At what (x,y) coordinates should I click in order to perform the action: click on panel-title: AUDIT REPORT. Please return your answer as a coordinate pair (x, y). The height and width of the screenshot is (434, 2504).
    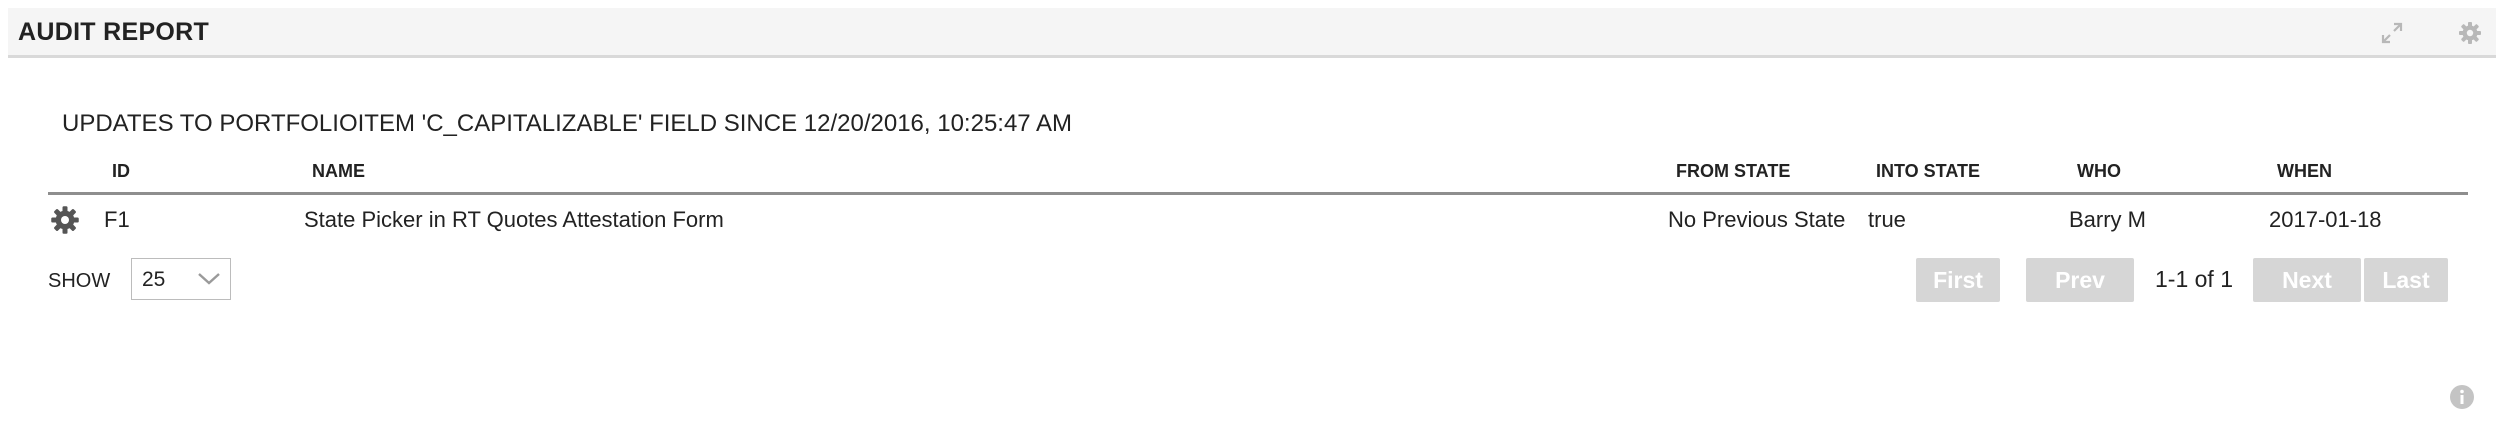
    Looking at the image, I should click on (114, 32).